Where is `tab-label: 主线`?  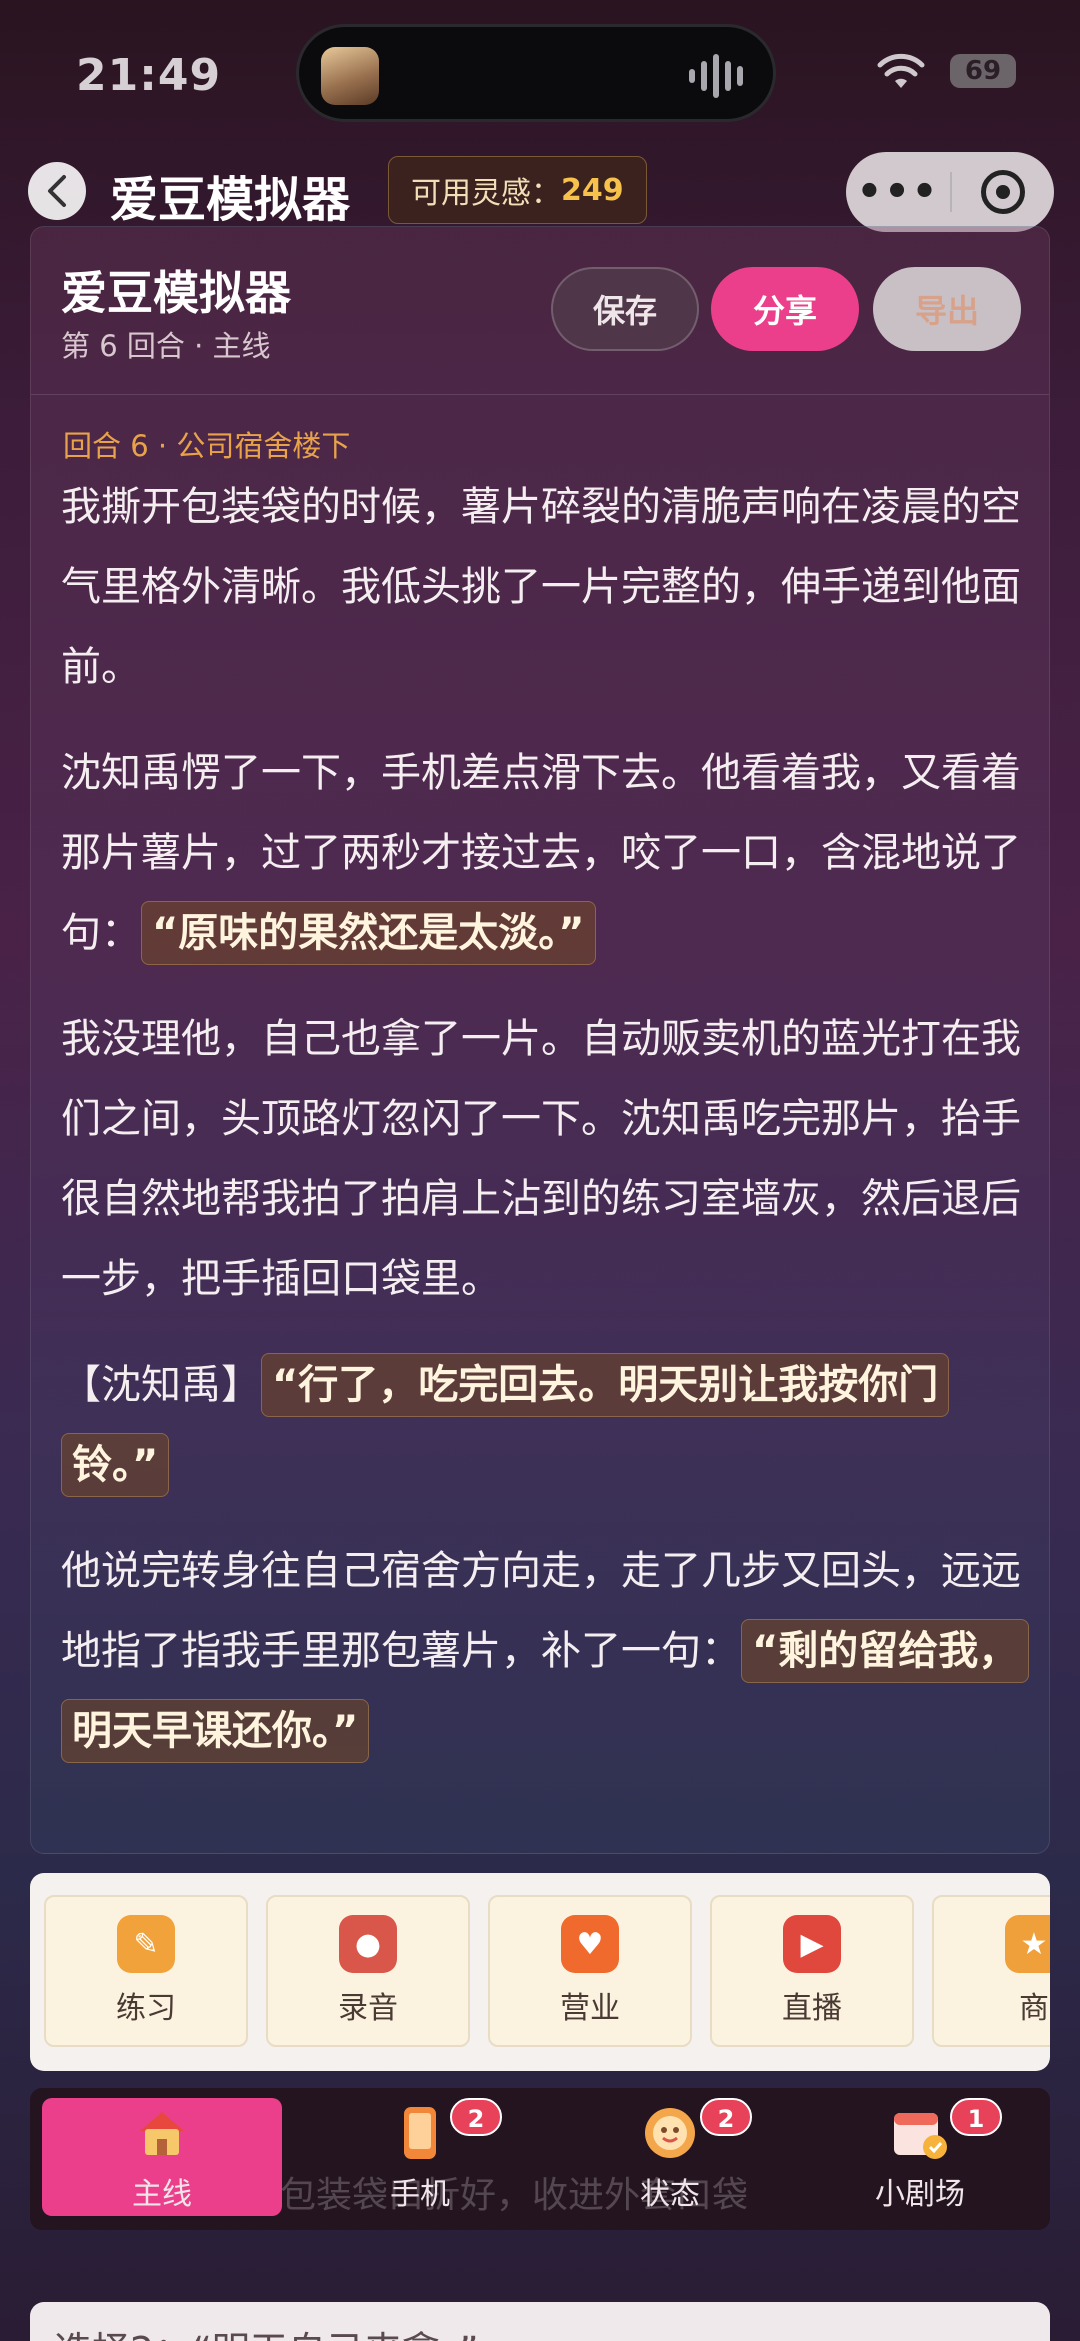
tab-label: 主线 is located at coordinates (162, 2194).